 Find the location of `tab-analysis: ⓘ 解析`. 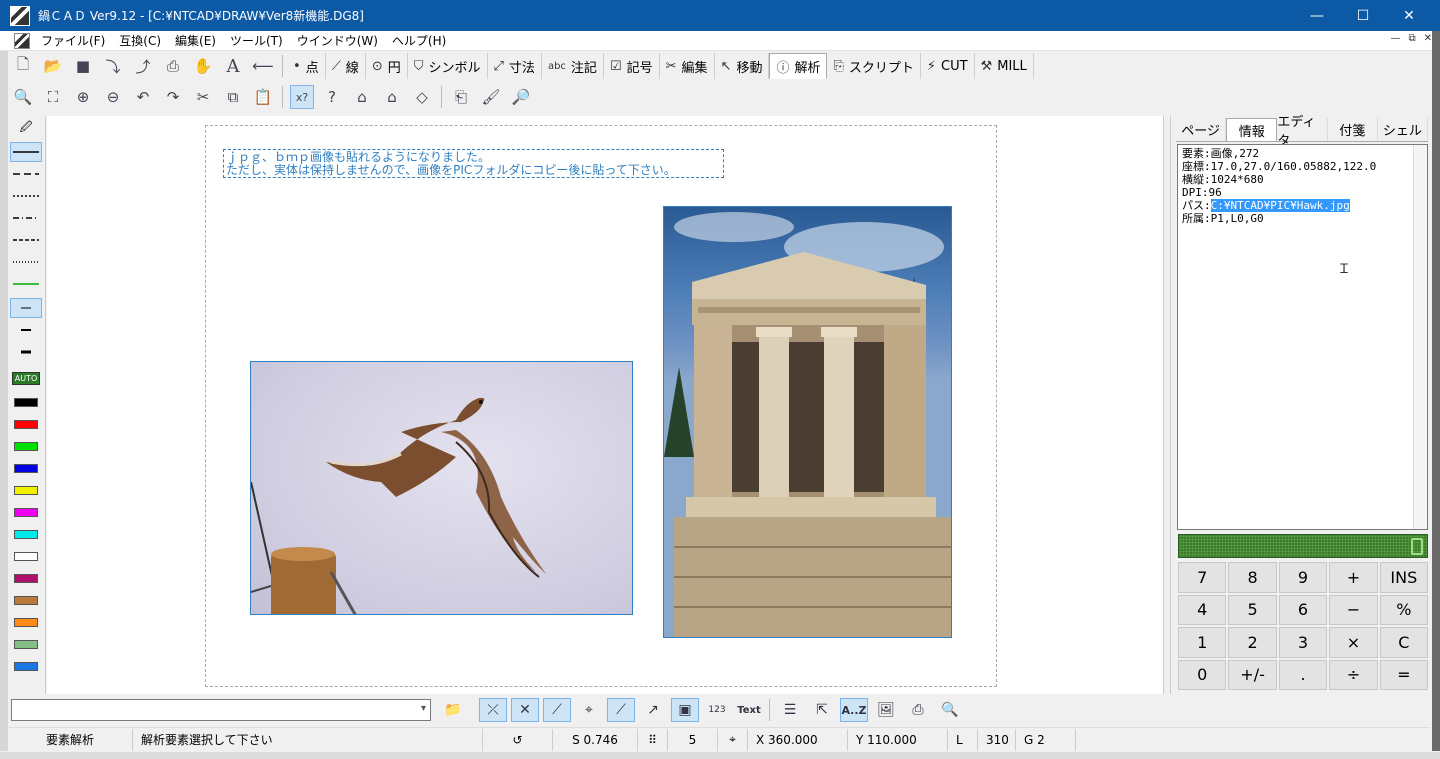

tab-analysis: ⓘ 解析 is located at coordinates (798, 66).